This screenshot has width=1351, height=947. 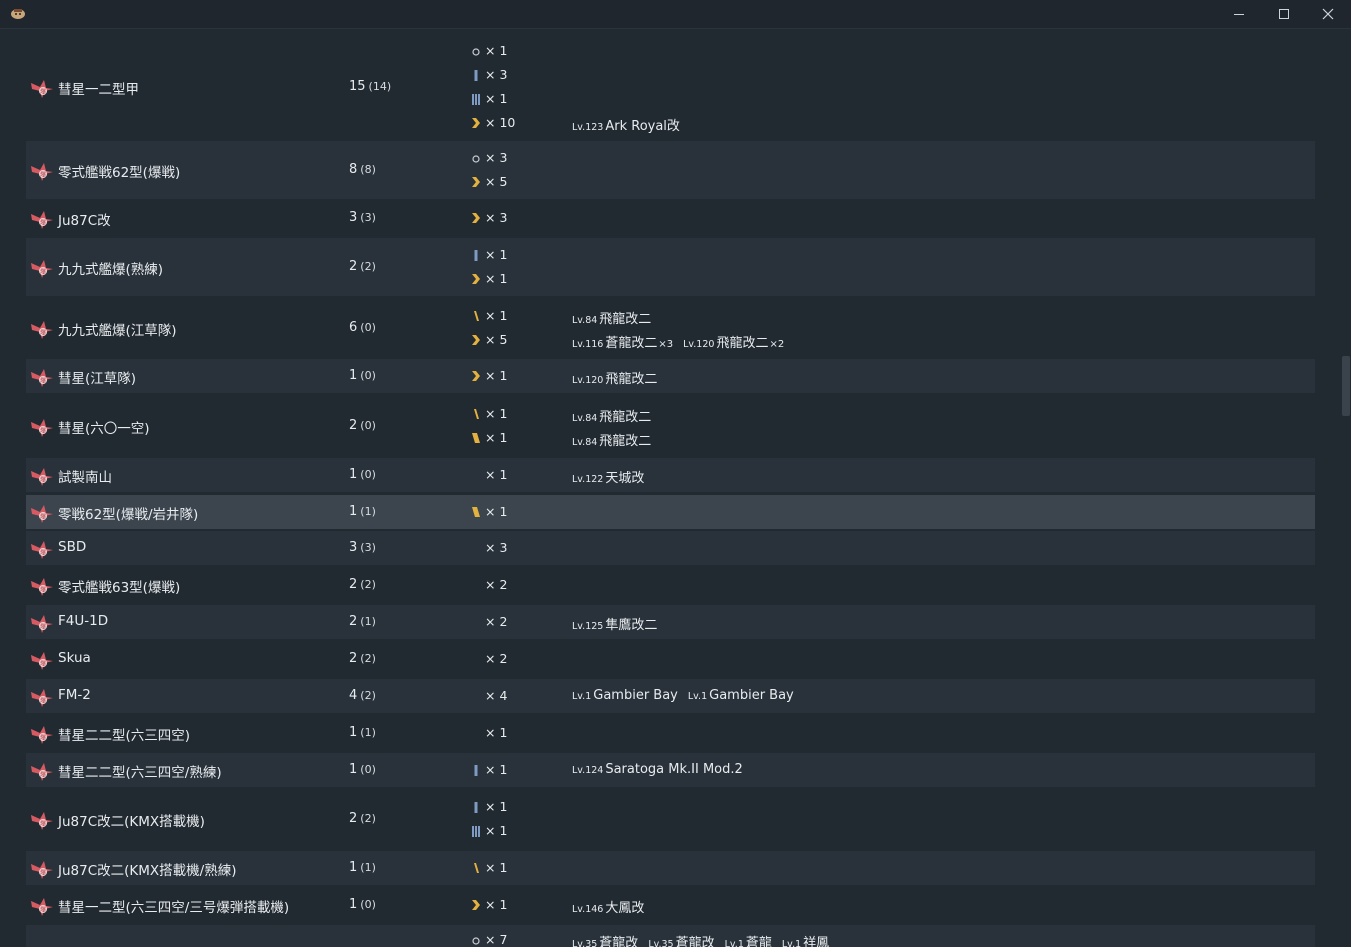 What do you see at coordinates (619, 377) in the screenshot?
I see `equipped-ships: Lv.120 飛龍改二` at bounding box center [619, 377].